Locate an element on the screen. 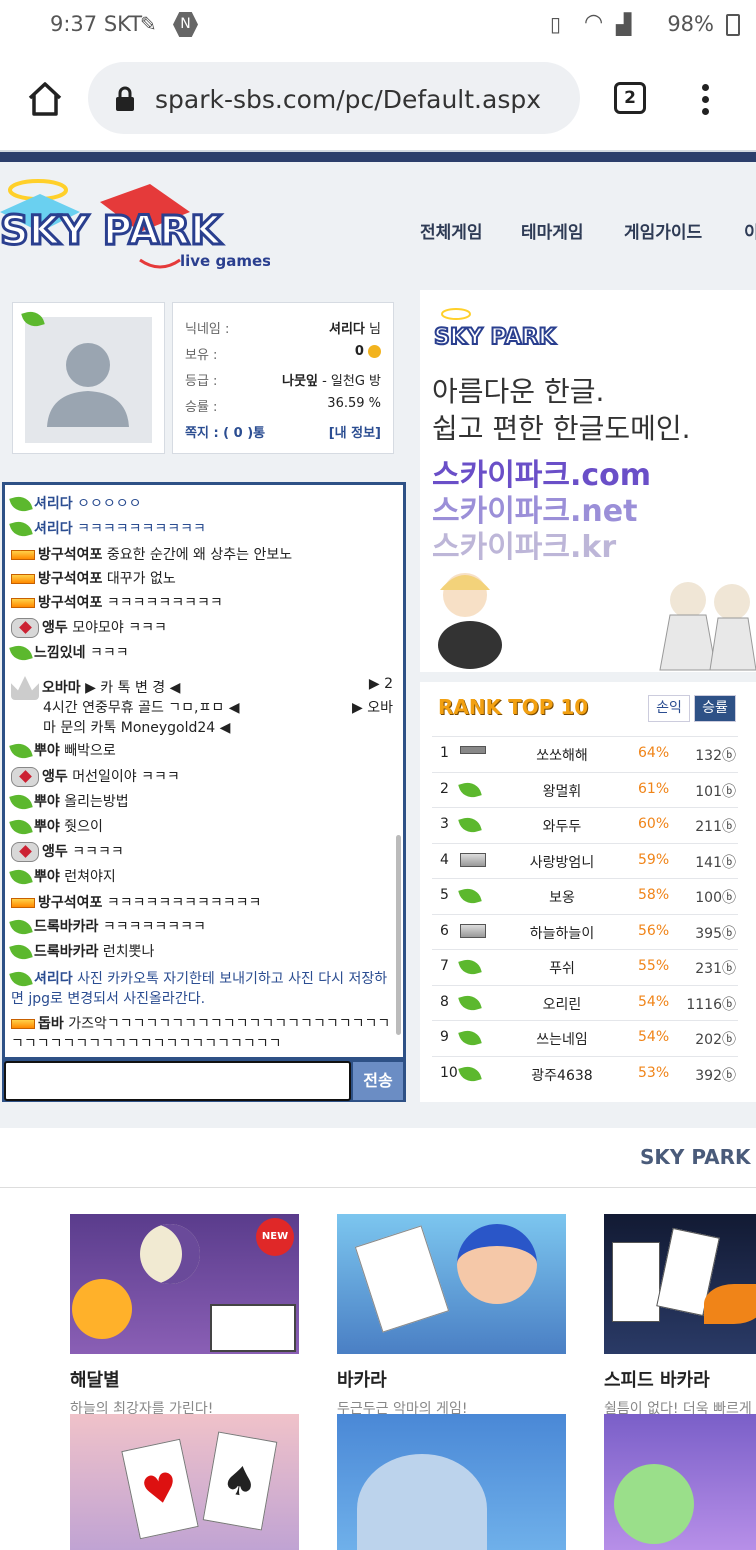 Image resolution: width=756 pixels, height=1550 pixels. url-text: spark-sbs.com/pc/Default.aspx is located at coordinates (348, 99).